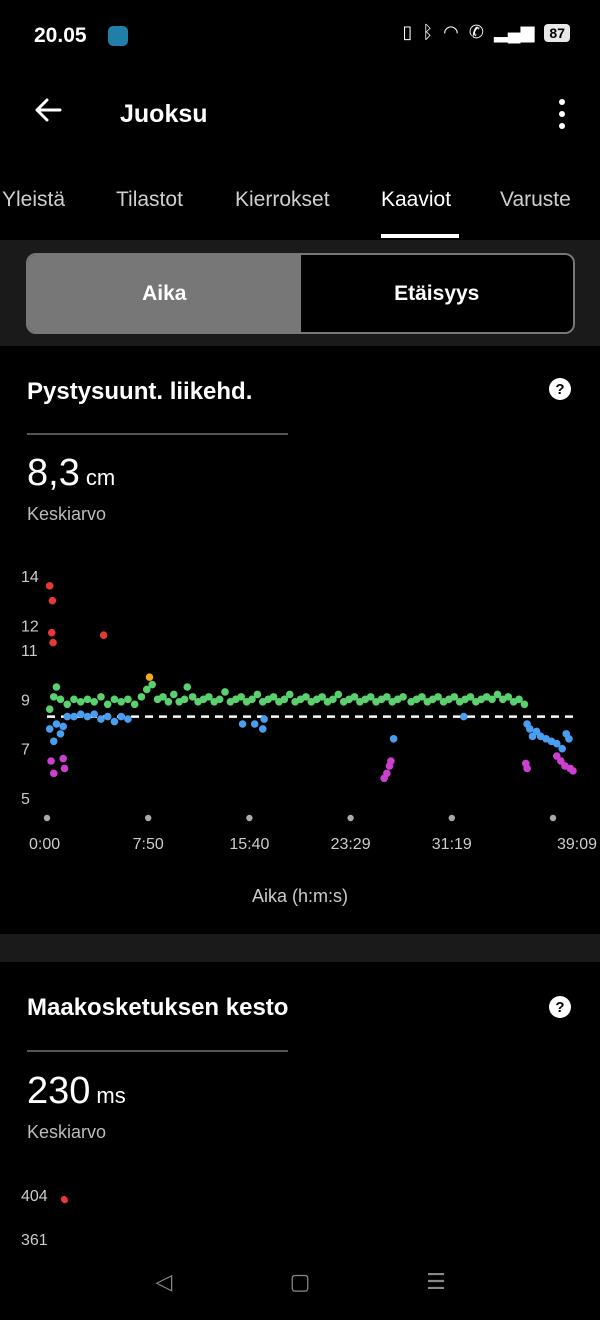 This screenshot has height=1320, width=600. I want to click on segment-aika: Aika, so click(164, 293).